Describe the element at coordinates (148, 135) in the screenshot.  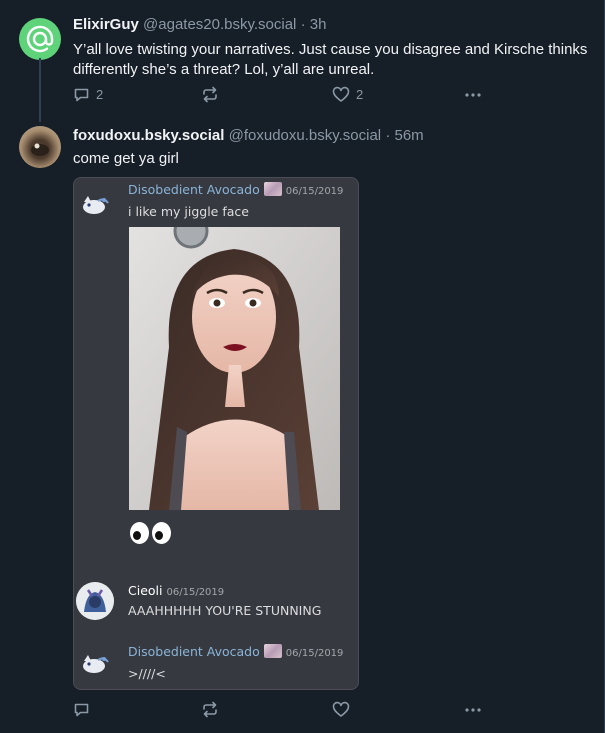
I see `display-name: foxudoxu.bsky.social` at that location.